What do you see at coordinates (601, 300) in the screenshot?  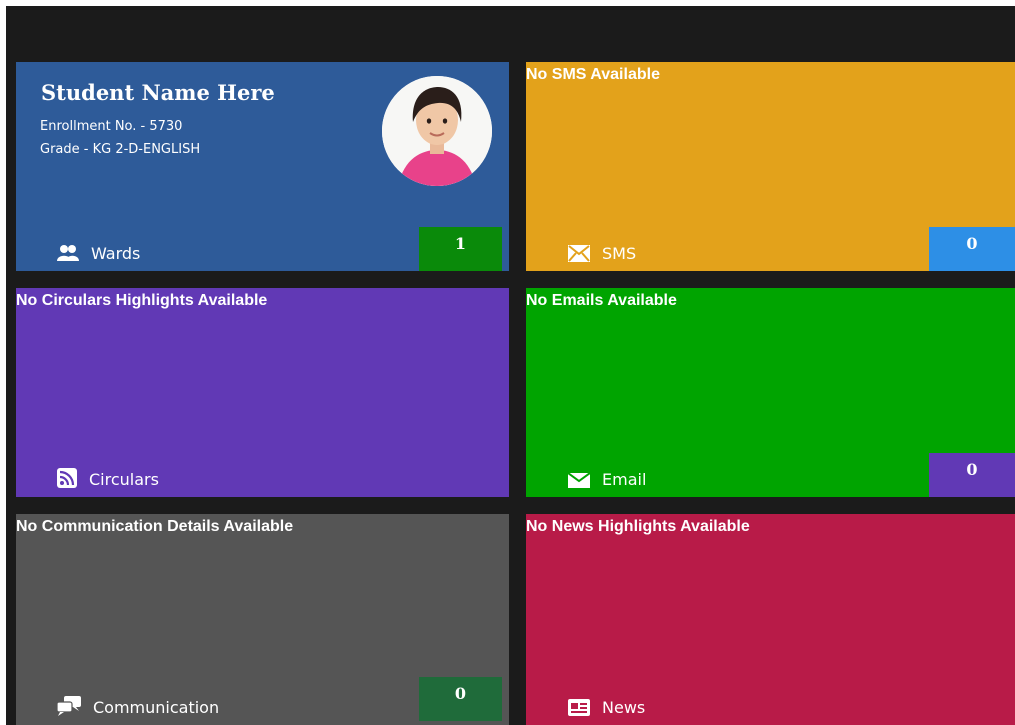 I see `email-message: No Emails Available` at bounding box center [601, 300].